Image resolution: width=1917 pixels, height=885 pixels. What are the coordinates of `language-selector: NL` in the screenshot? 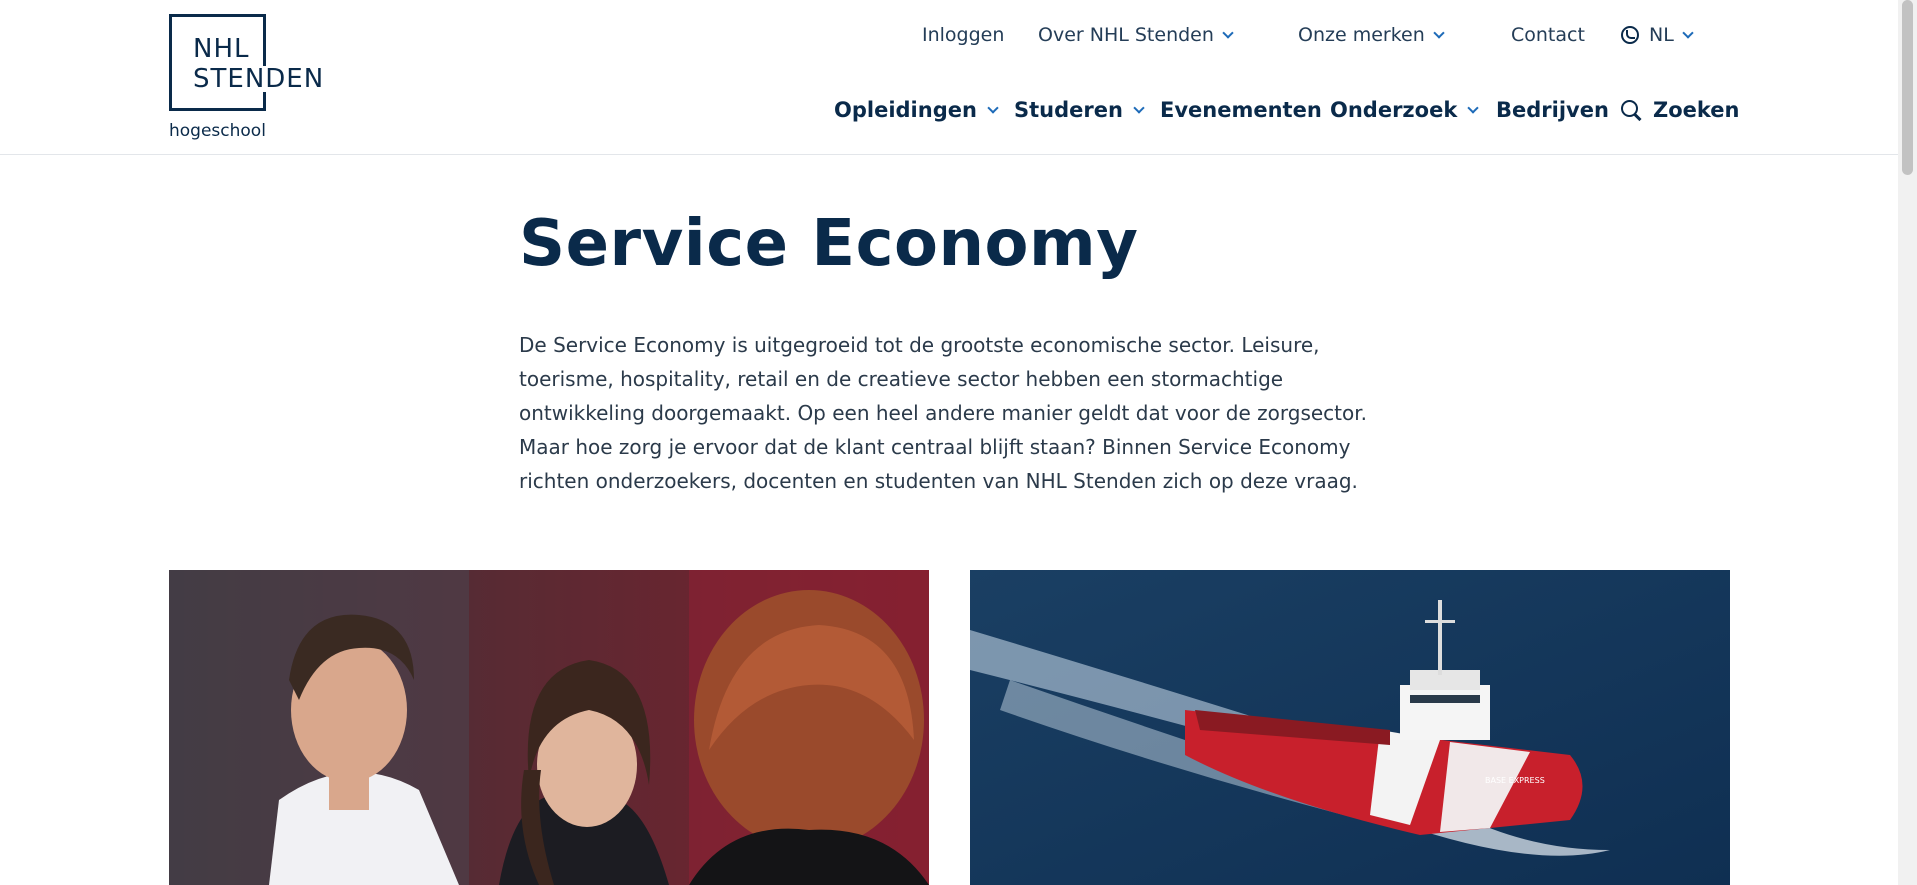 It's located at (1657, 35).